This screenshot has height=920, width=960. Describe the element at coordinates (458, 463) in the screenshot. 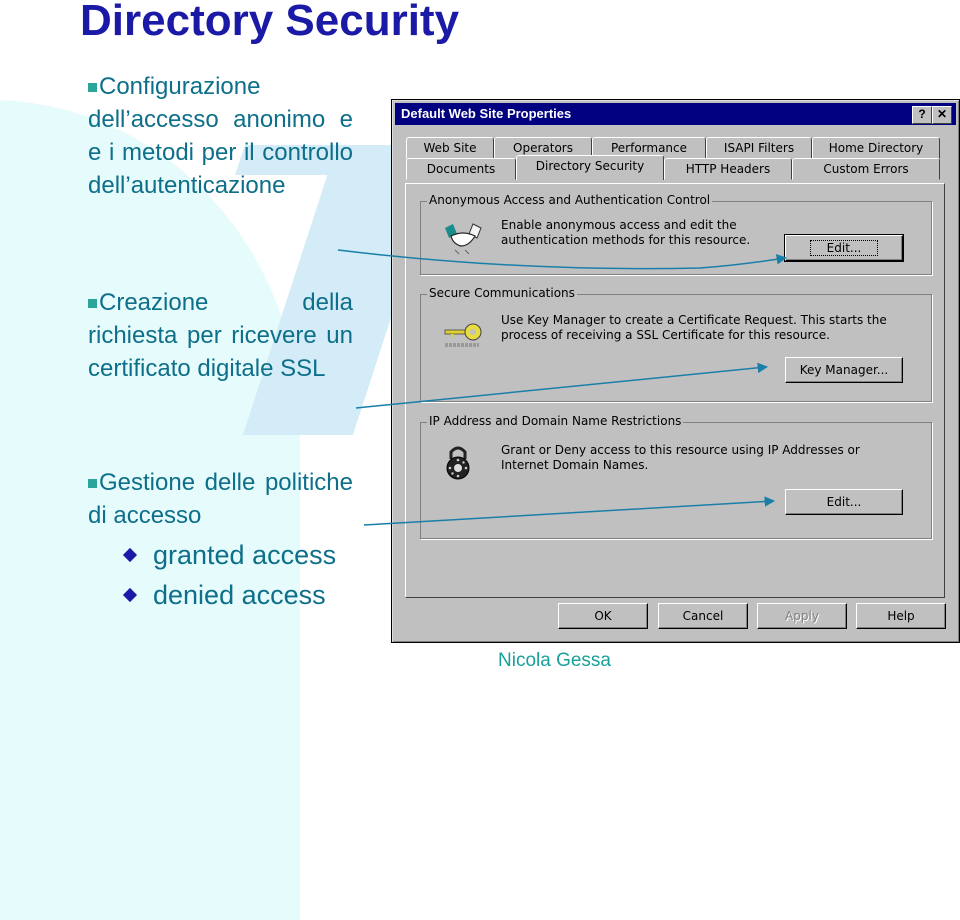

I see `padlock-icon` at that location.